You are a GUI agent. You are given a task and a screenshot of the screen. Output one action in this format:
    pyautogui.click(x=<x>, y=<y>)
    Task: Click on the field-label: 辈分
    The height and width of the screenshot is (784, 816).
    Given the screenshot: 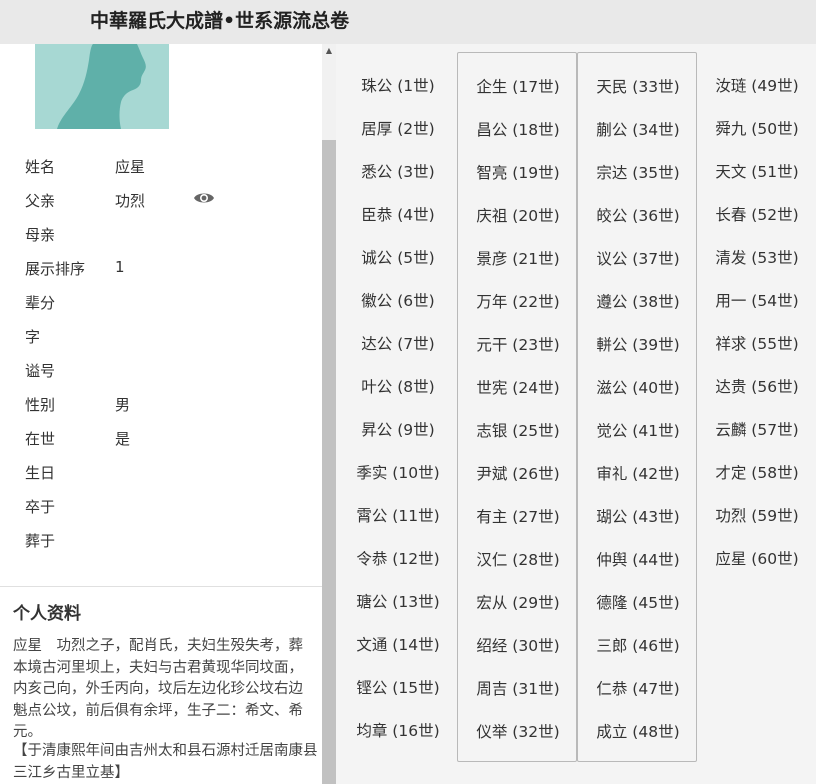 What is the action you would take?
    pyautogui.click(x=40, y=303)
    